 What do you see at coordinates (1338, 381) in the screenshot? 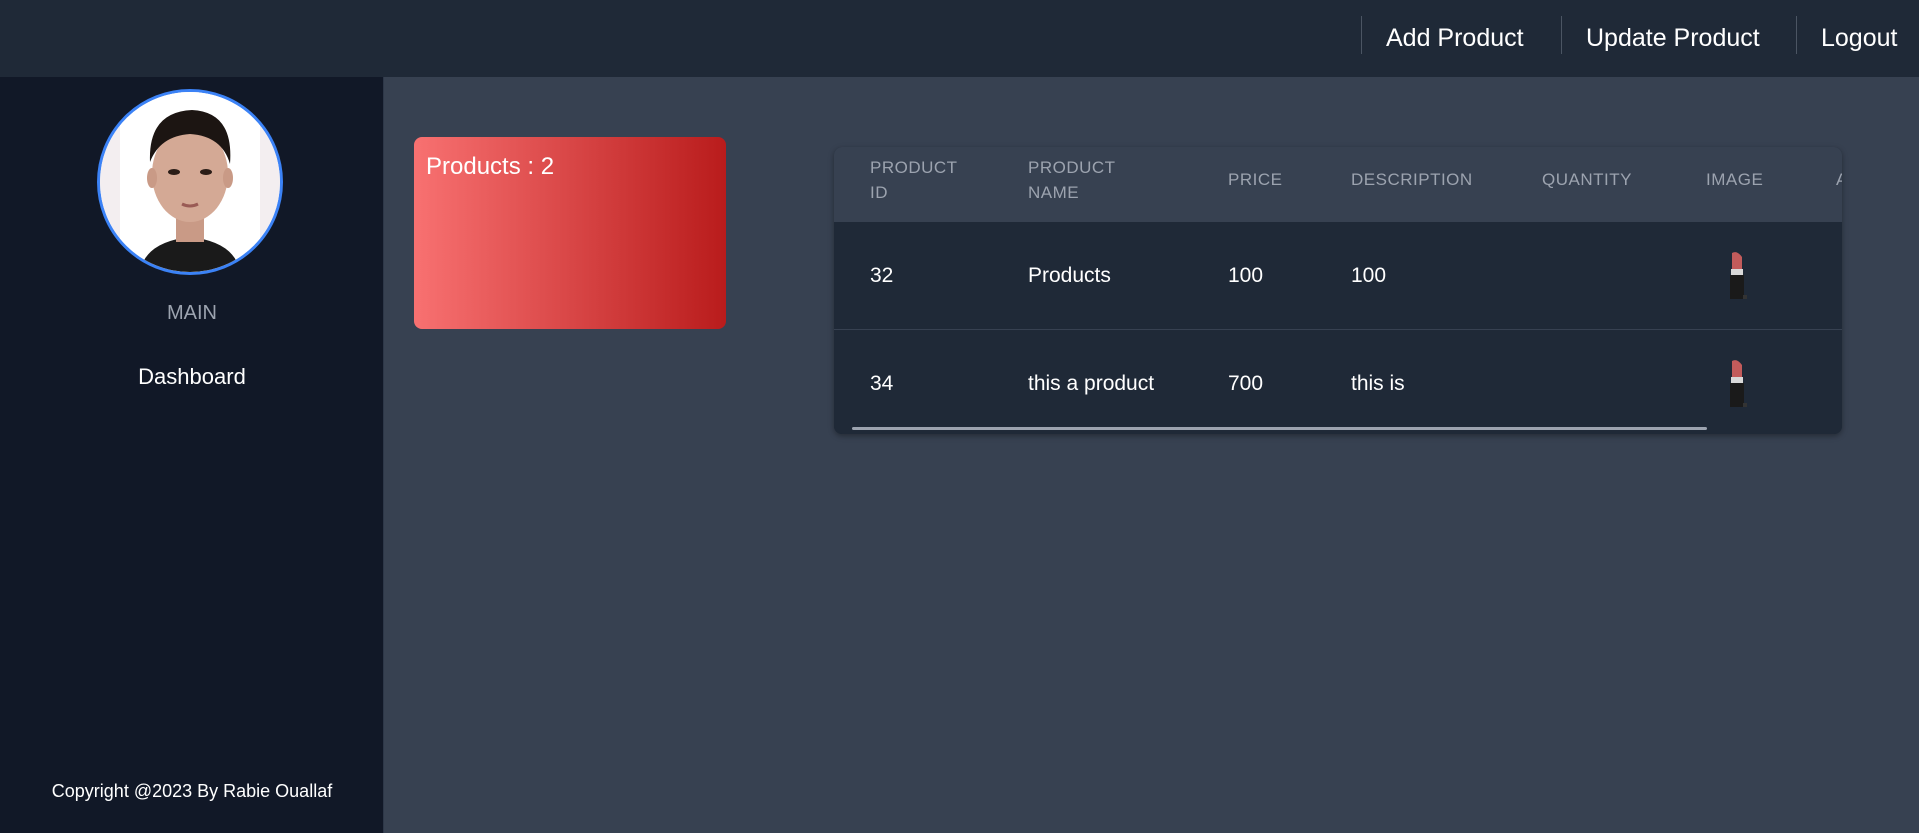
I see `table-row: 34 this a product 700 this is` at bounding box center [1338, 381].